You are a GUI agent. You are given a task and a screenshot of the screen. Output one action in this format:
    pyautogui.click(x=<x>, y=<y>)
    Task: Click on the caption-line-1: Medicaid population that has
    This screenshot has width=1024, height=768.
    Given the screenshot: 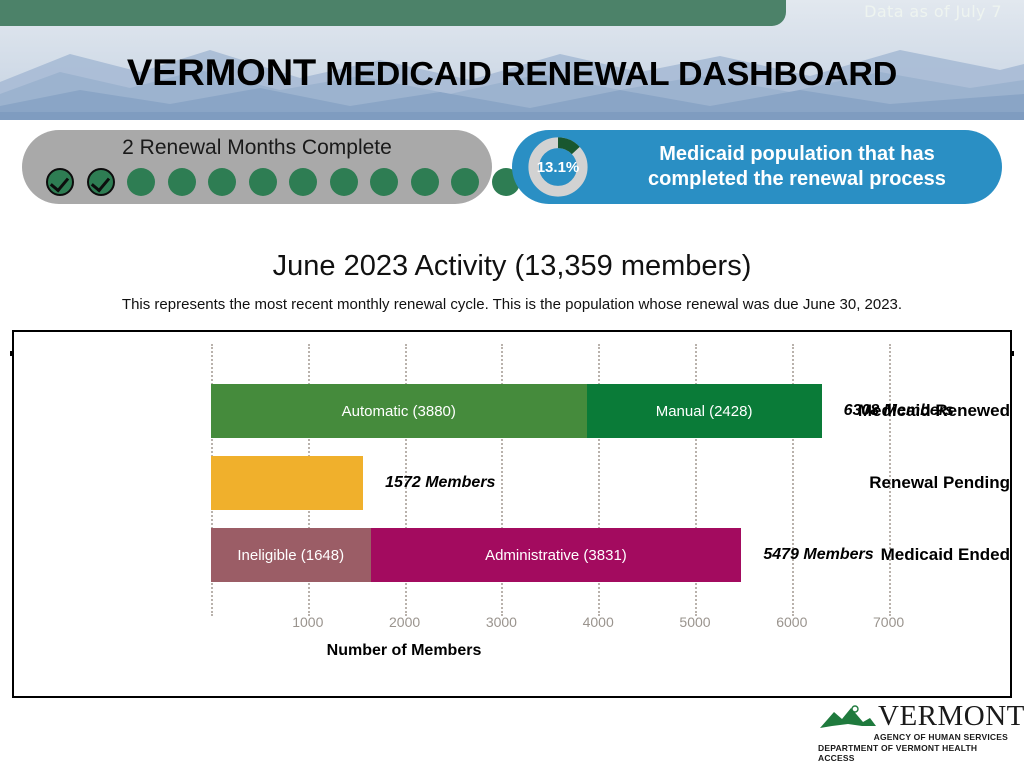 What is the action you would take?
    pyautogui.click(x=797, y=154)
    